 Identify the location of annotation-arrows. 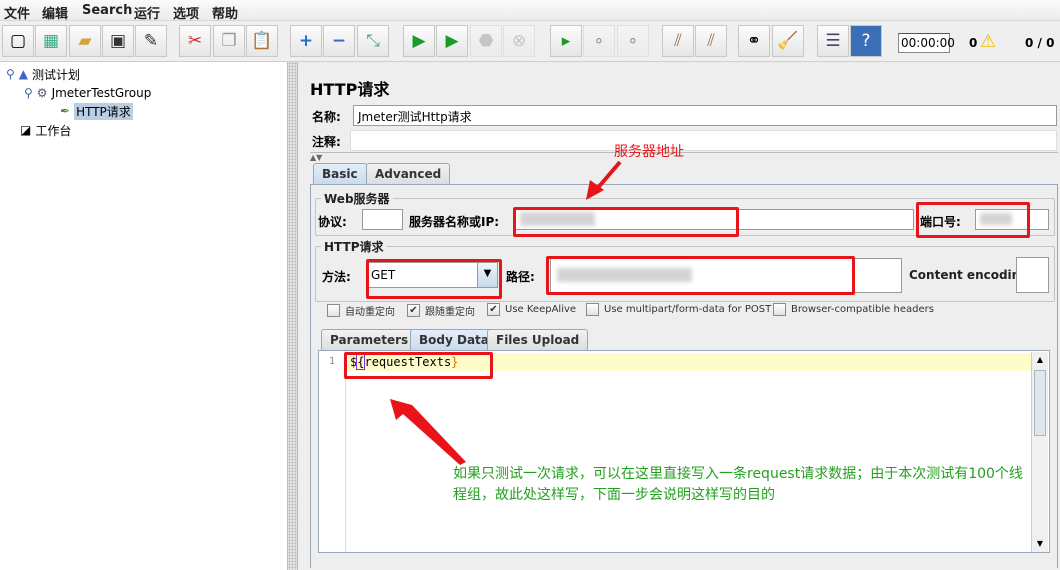
(506, 312).